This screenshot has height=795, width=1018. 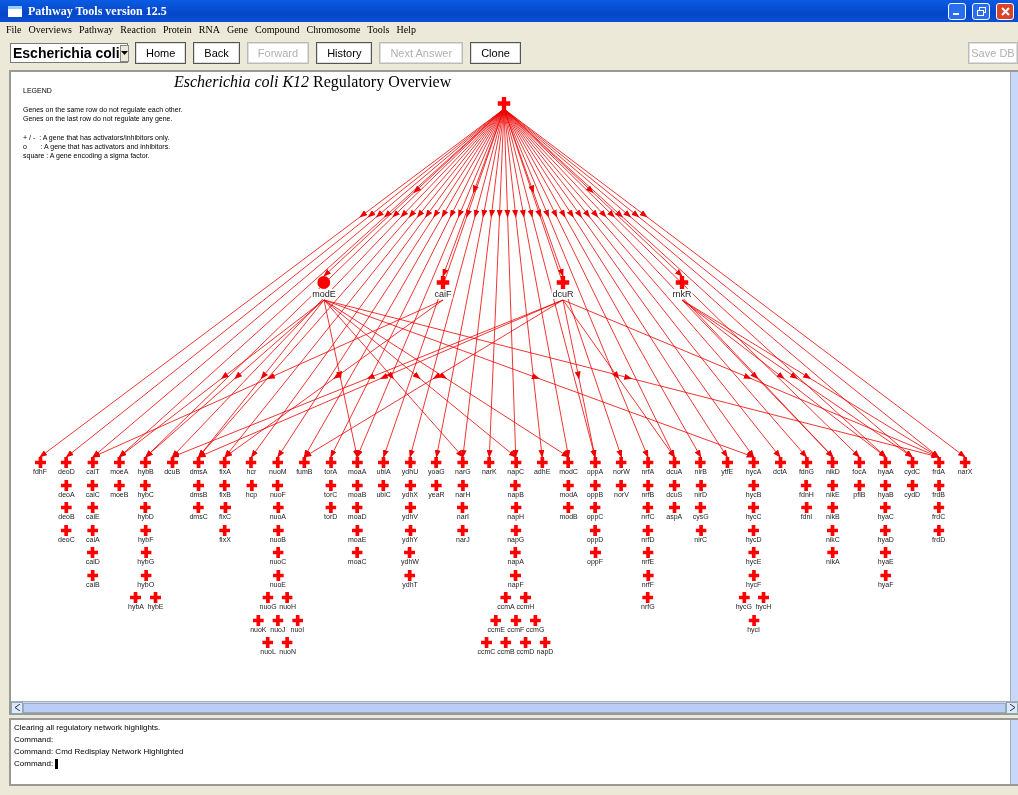 I want to click on window-title: Pathway Tools version 12.5, so click(x=98, y=11).